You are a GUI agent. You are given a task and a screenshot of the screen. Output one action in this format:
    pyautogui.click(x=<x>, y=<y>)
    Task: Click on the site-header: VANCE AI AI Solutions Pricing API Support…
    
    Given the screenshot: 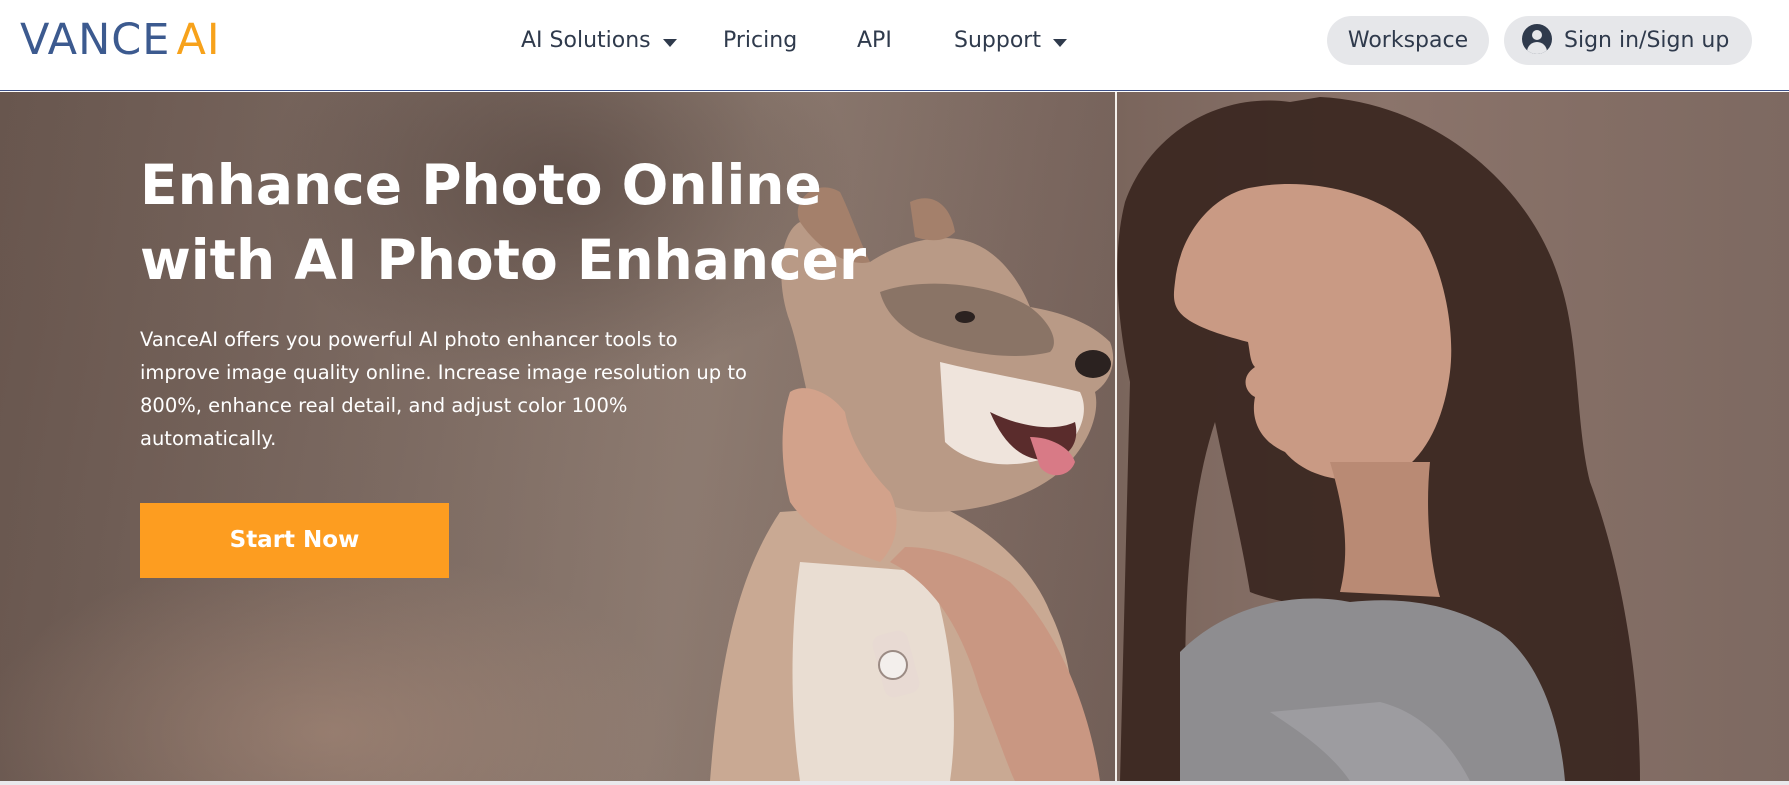 What is the action you would take?
    pyautogui.click(x=894, y=45)
    